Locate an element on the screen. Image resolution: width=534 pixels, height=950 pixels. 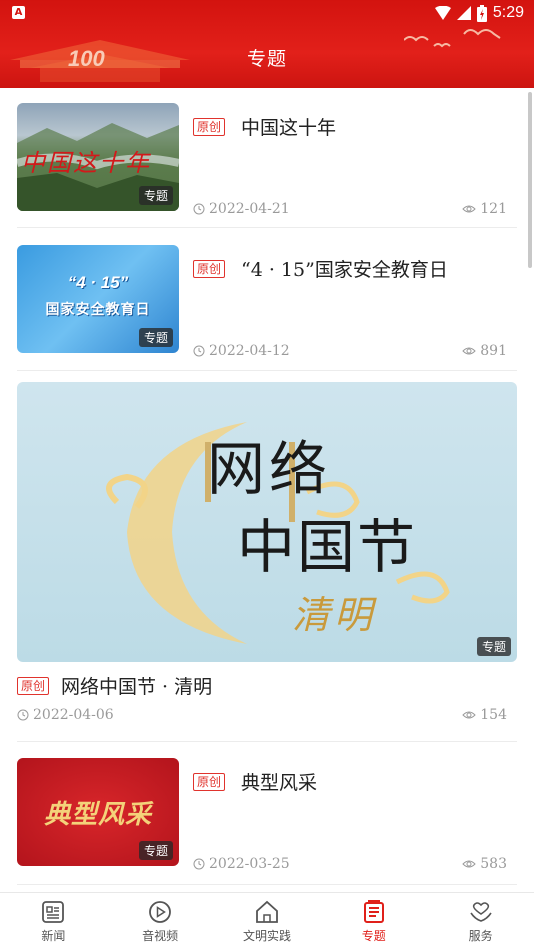
page-title: 专题 is located at coordinates (266, 59).